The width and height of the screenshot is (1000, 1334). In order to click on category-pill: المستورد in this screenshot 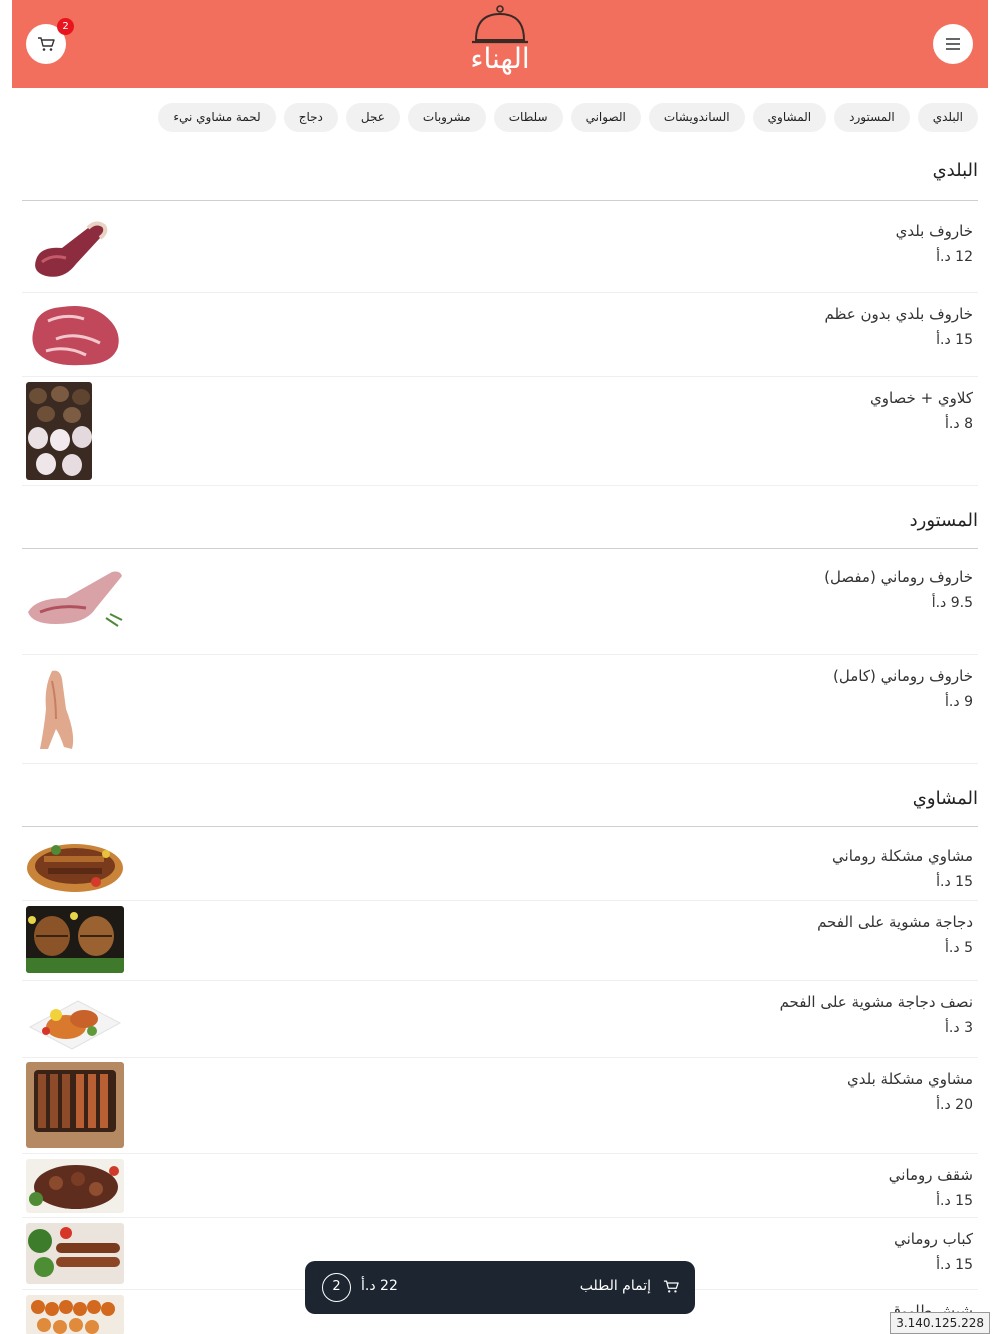, I will do `click(872, 117)`.